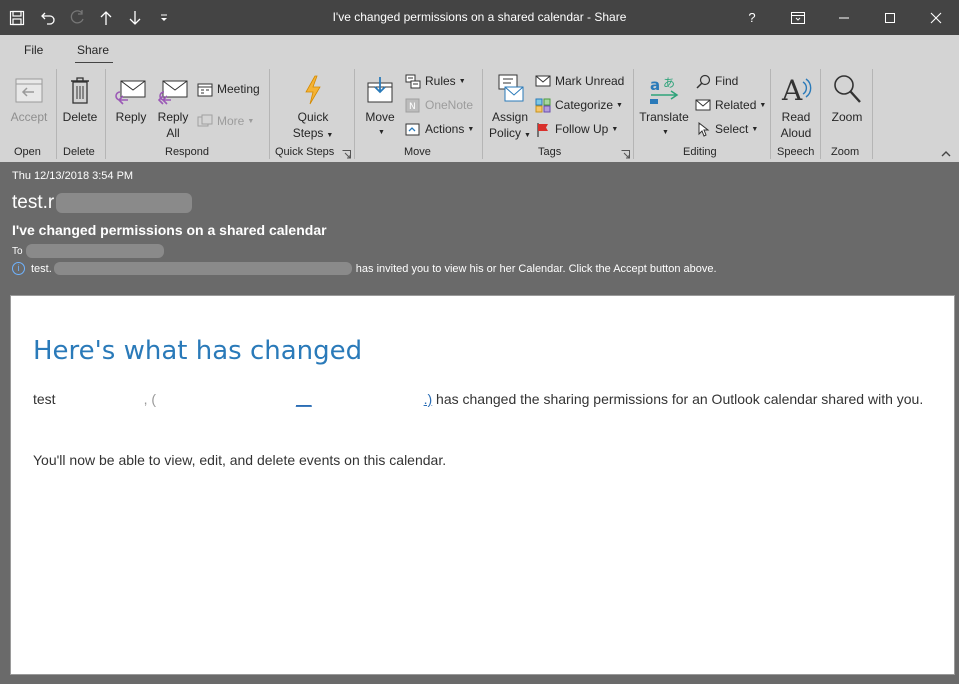  I want to click on find-button: Find, so click(716, 81).